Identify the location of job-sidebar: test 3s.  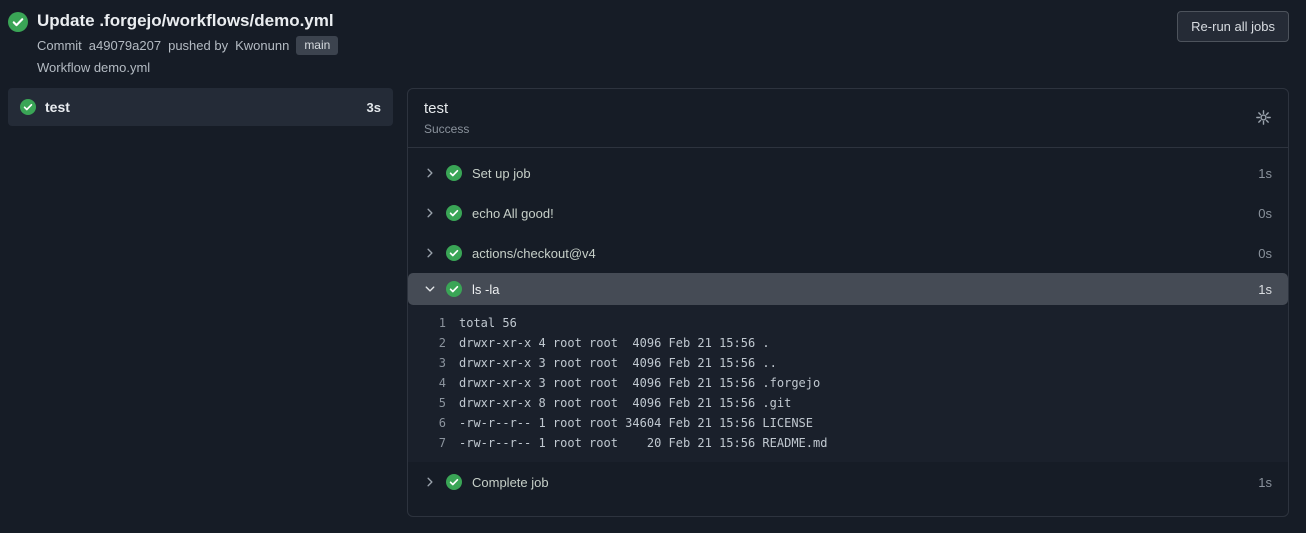
(200, 107).